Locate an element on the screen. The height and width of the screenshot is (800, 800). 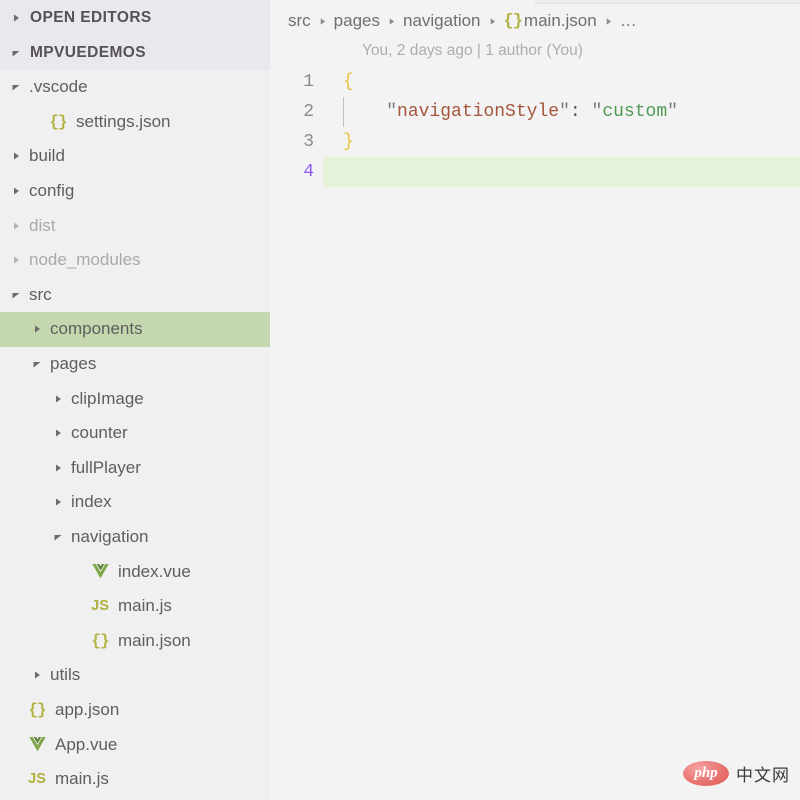
tree-item-navigation: navigation is located at coordinates (135, 537).